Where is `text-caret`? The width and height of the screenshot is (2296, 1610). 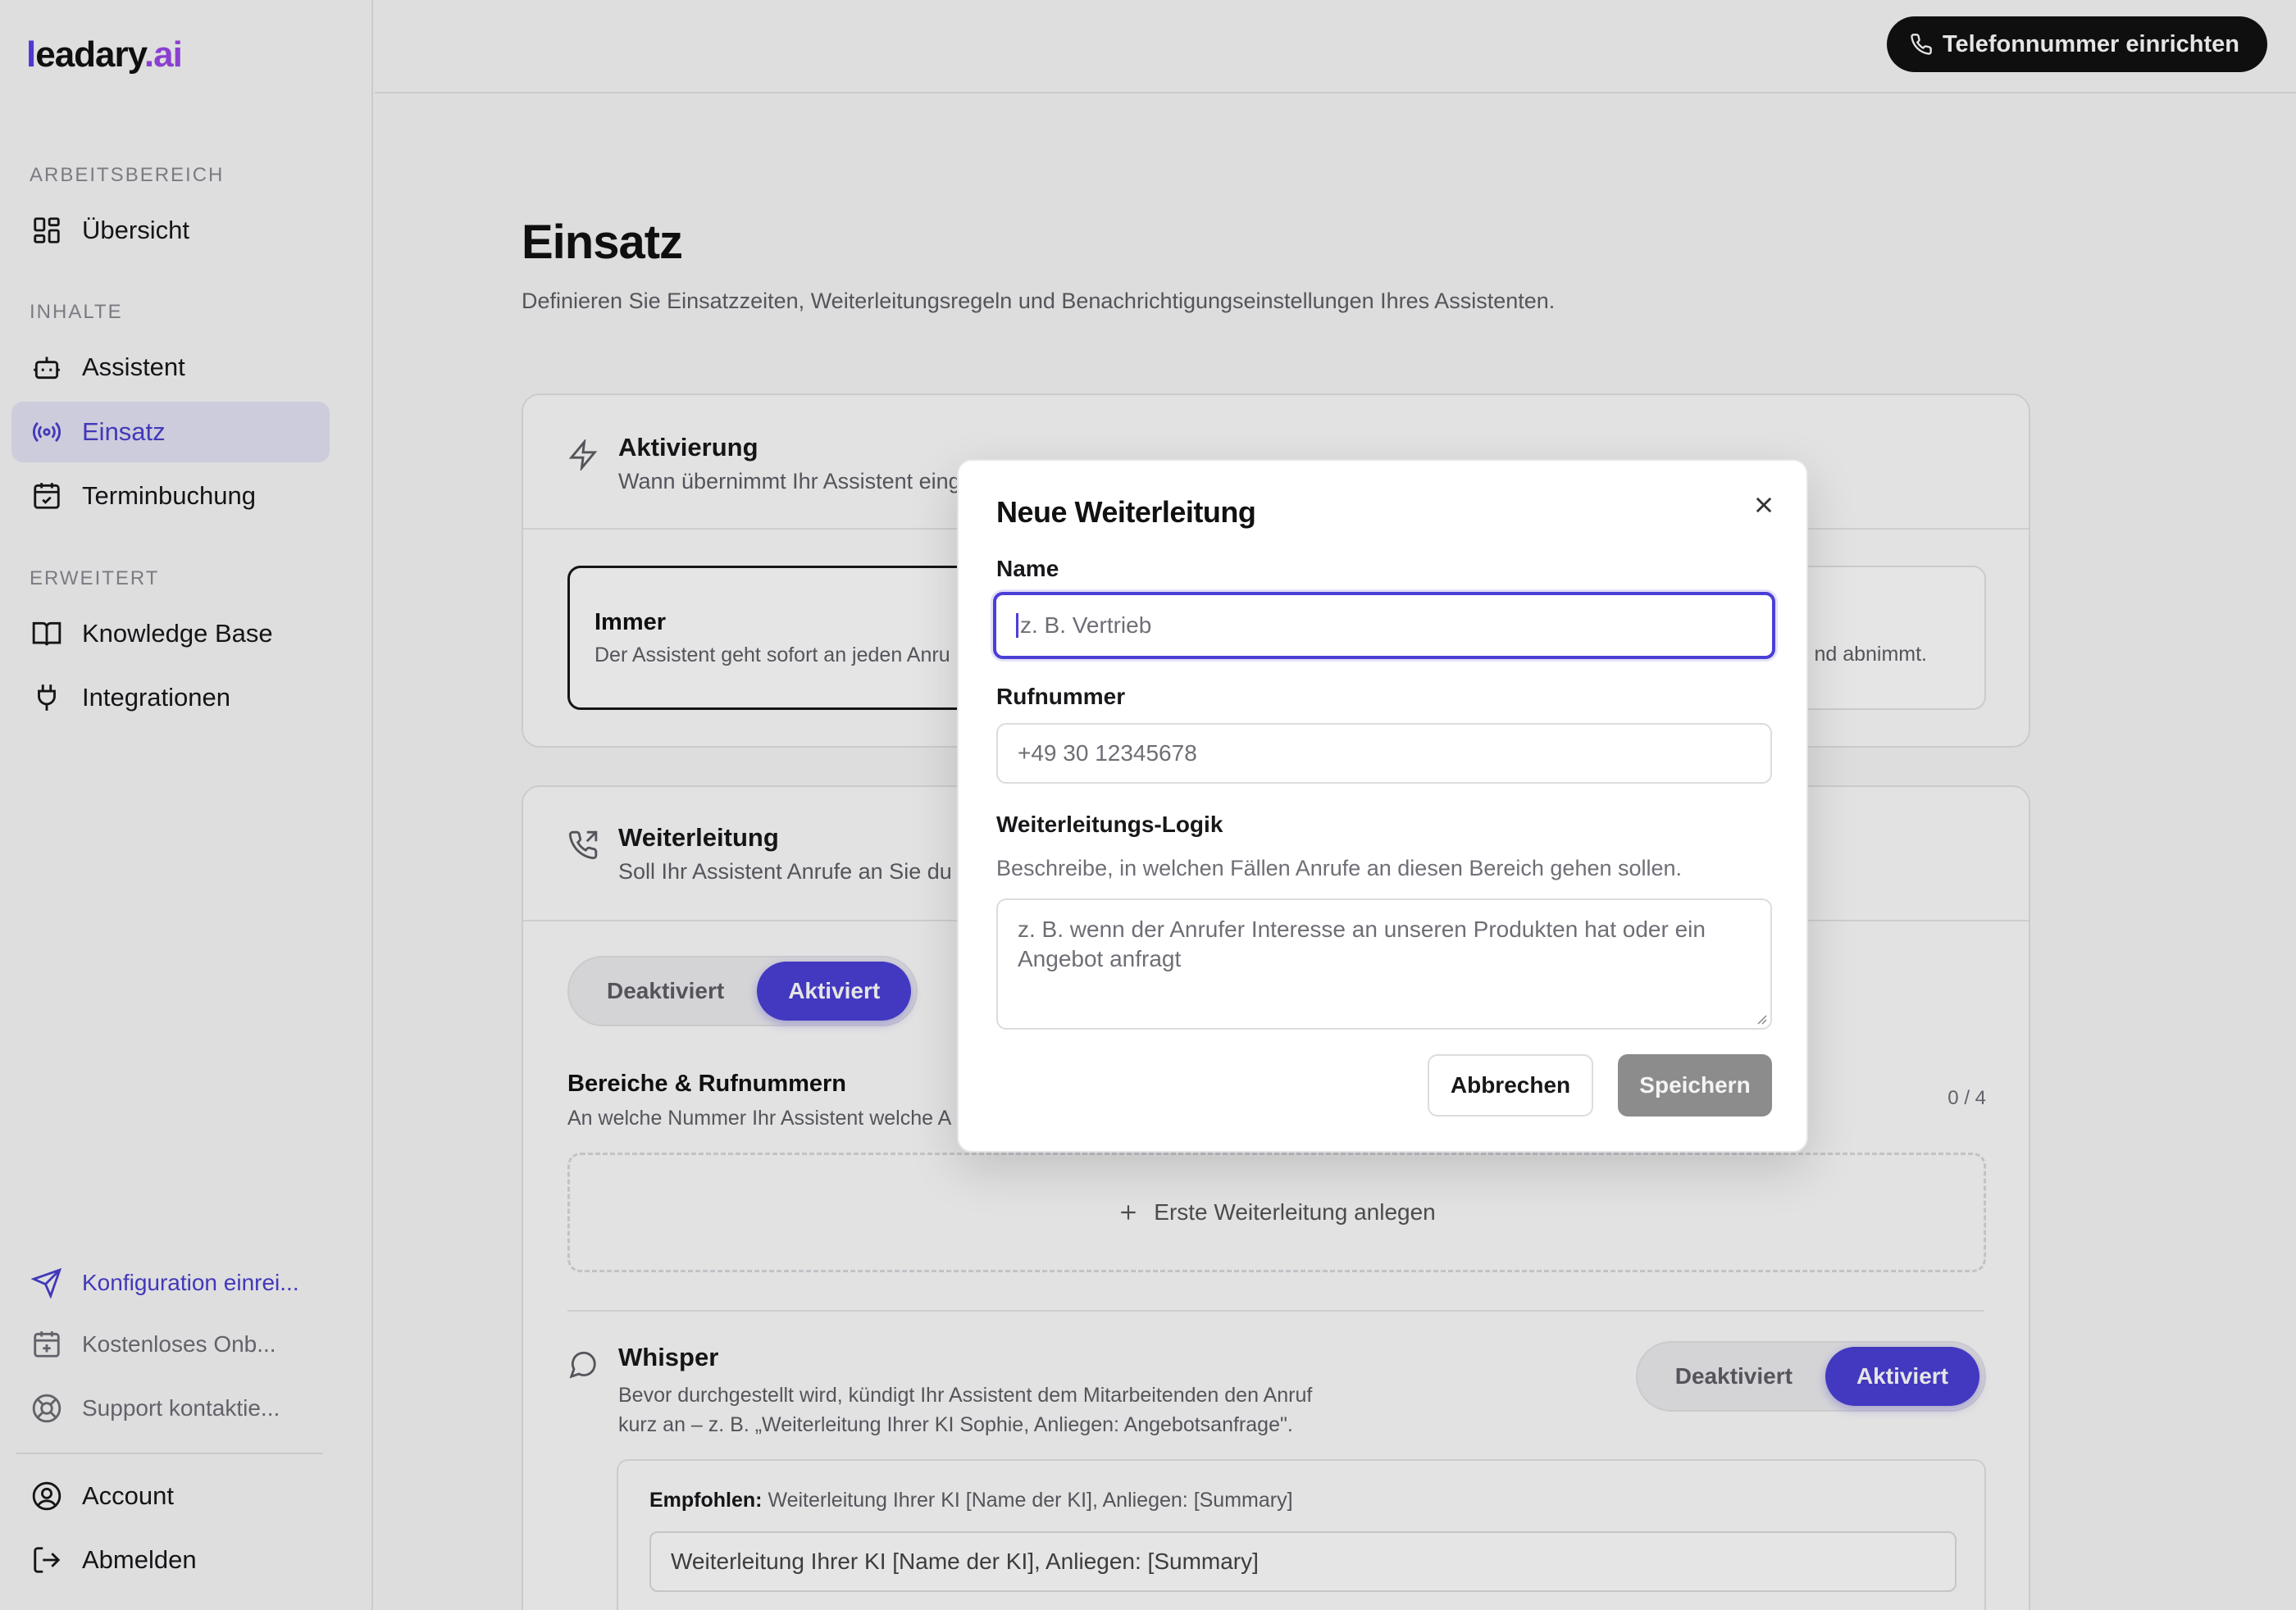
text-caret is located at coordinates (1017, 625).